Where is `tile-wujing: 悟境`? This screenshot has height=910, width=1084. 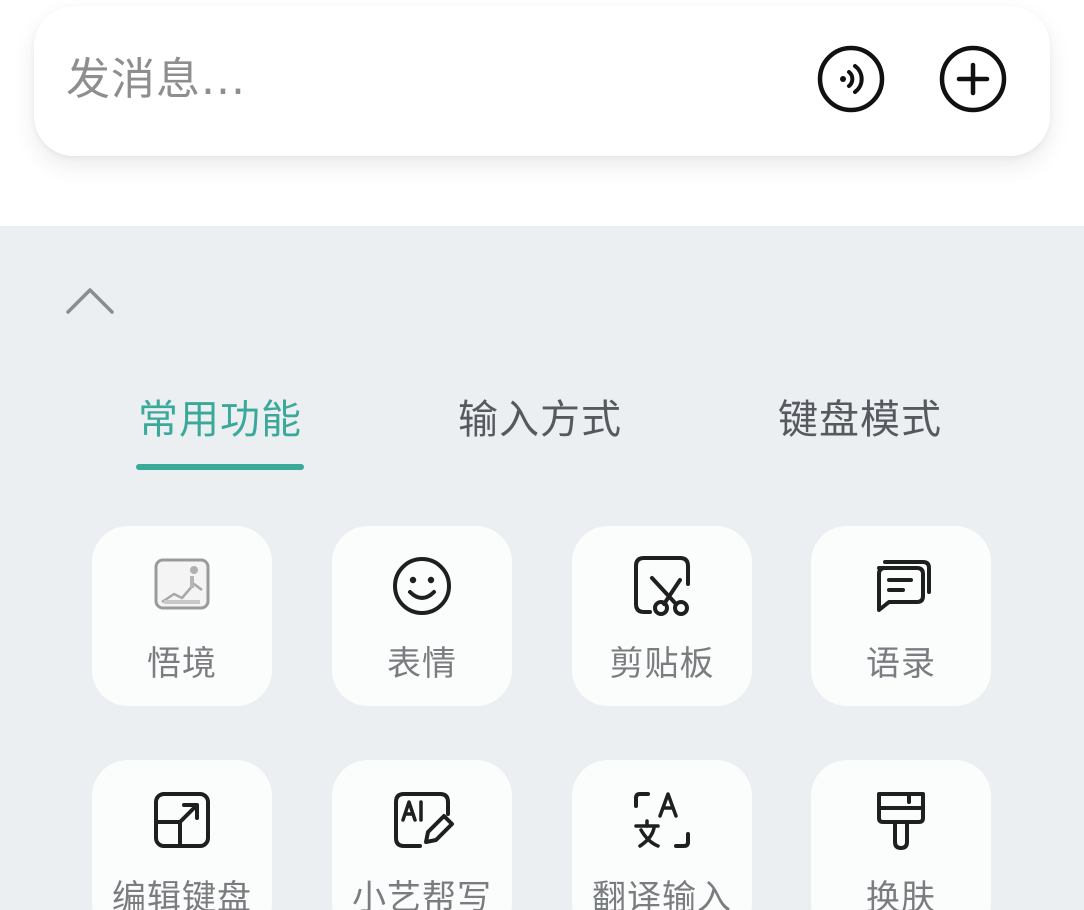
tile-wujing: 悟境 is located at coordinates (182, 616).